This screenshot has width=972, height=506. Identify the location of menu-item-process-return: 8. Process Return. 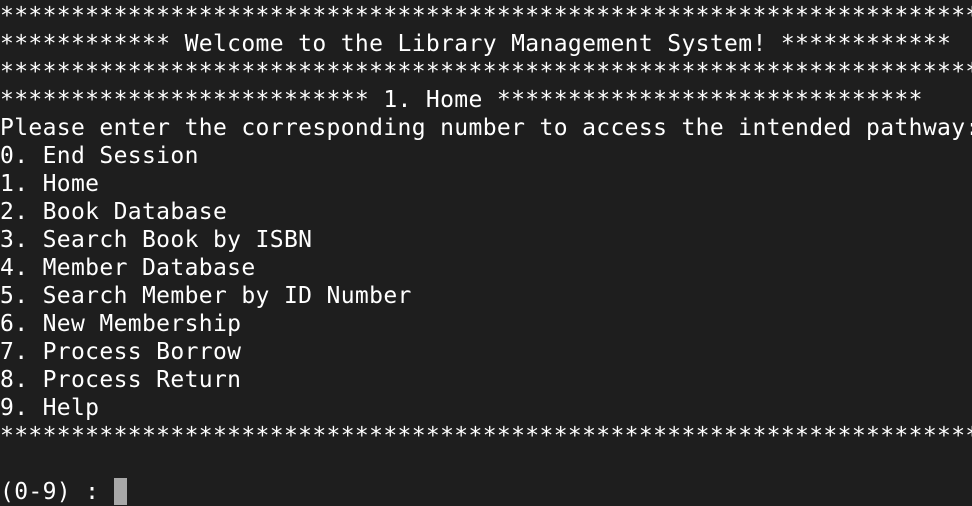
(121, 380).